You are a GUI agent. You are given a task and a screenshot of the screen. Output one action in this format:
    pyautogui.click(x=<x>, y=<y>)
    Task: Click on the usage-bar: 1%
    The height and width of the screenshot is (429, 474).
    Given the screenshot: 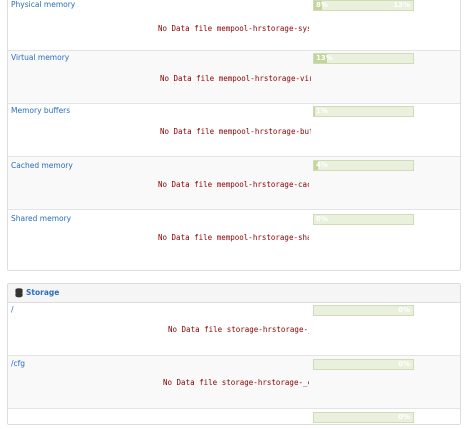 What is the action you would take?
    pyautogui.click(x=363, y=111)
    